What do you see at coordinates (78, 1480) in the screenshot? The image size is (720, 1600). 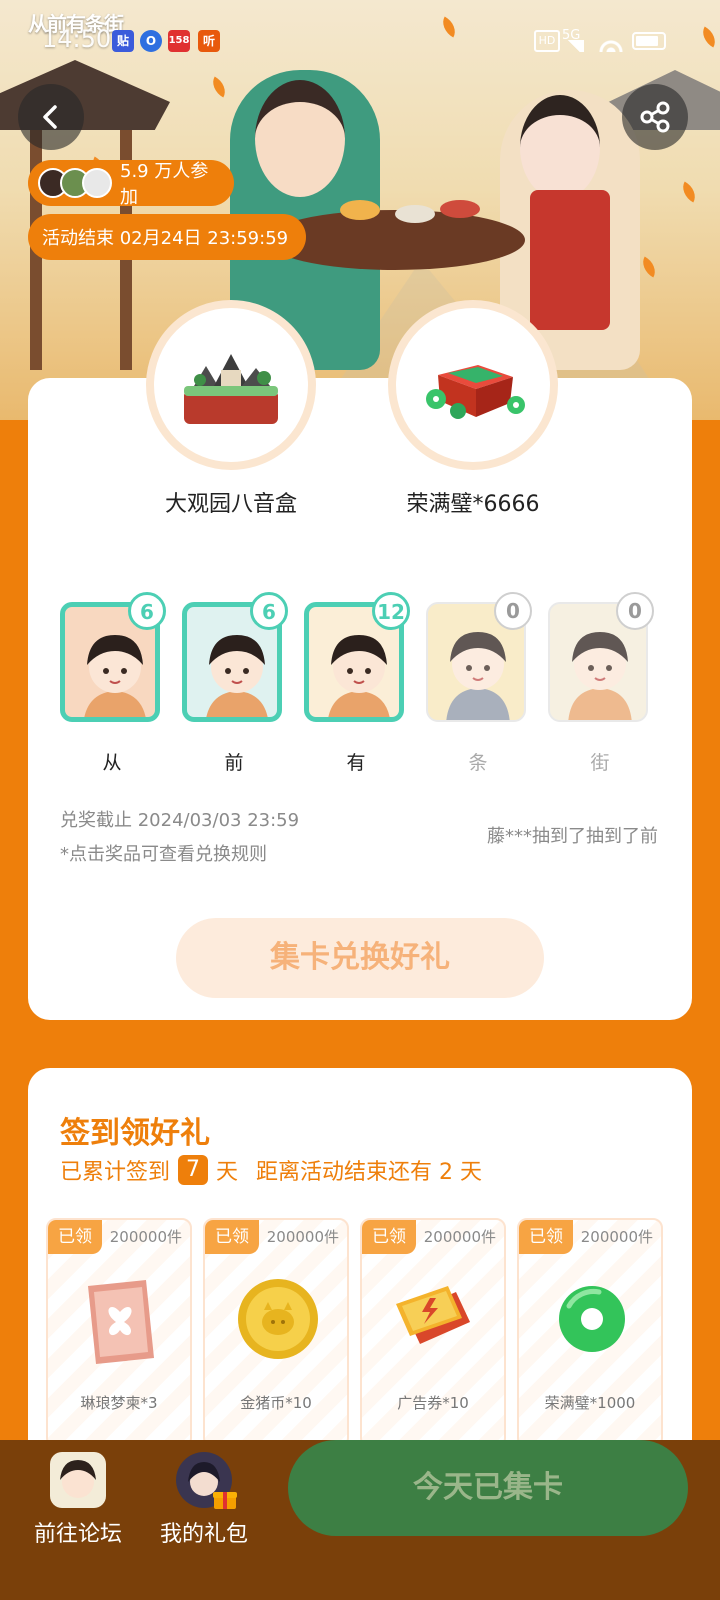 I see `forum-avatar` at bounding box center [78, 1480].